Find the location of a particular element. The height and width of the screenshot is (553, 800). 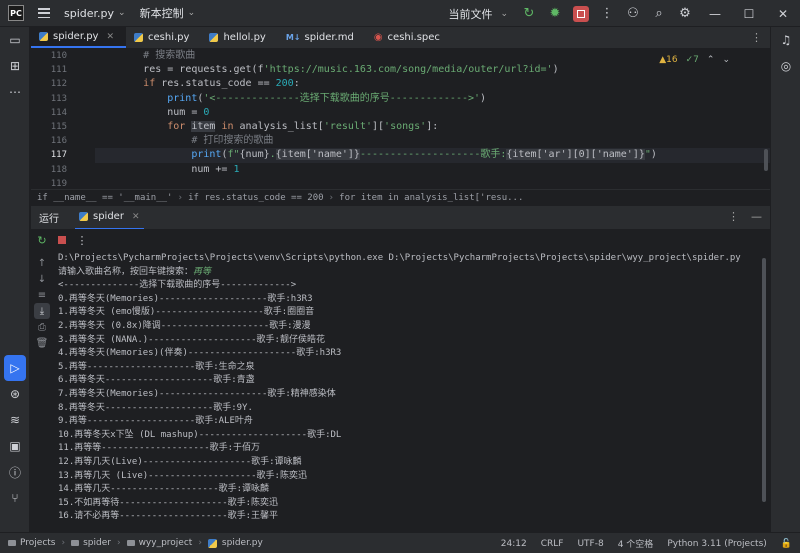

problems-icon: ⓘ is located at coordinates (15, 472).